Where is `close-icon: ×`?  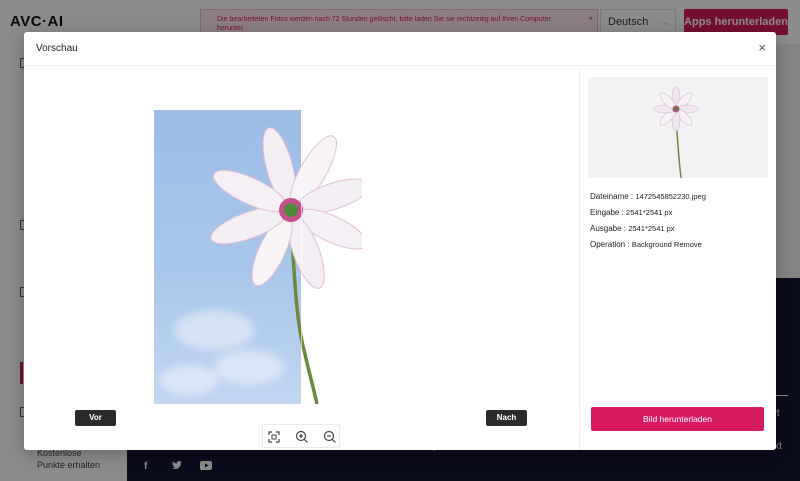
close-icon: × is located at coordinates (762, 47).